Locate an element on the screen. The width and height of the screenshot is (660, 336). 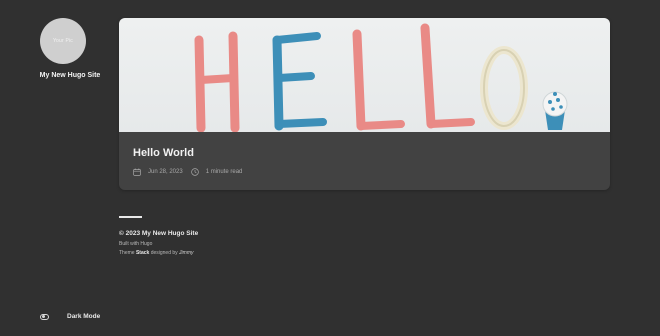
article-meta: Jun 28, 2023 1 minute read is located at coordinates (364, 172).